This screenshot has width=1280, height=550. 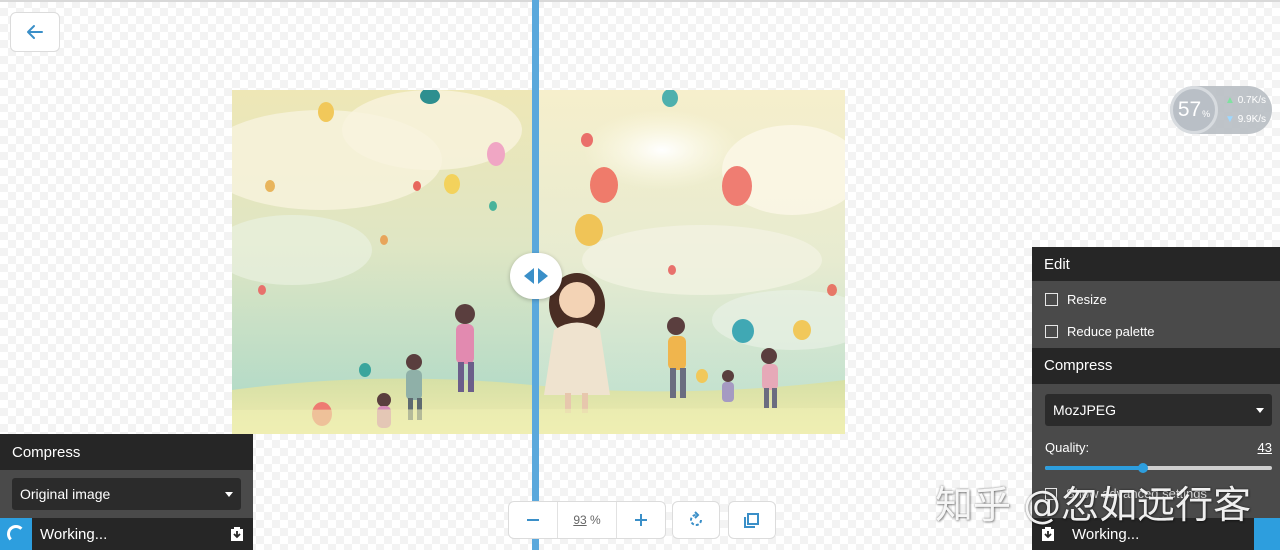 What do you see at coordinates (1158, 468) in the screenshot?
I see `quality-slider` at bounding box center [1158, 468].